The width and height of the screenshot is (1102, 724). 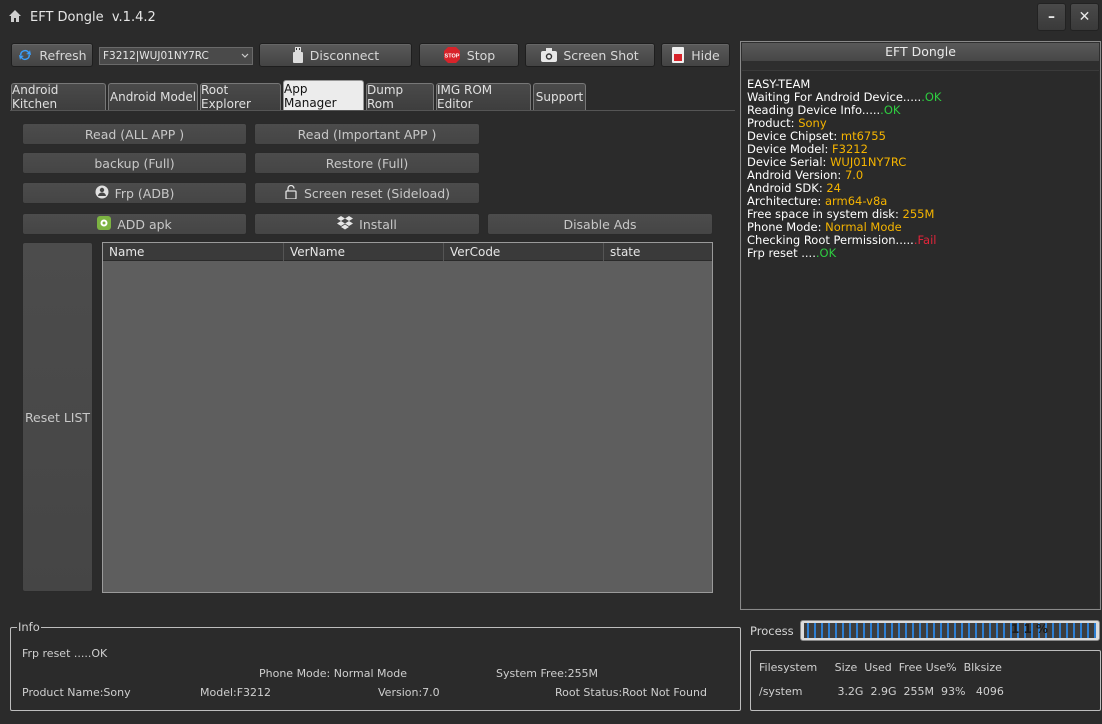 I want to click on log-line-text: Product:, so click(x=773, y=123).